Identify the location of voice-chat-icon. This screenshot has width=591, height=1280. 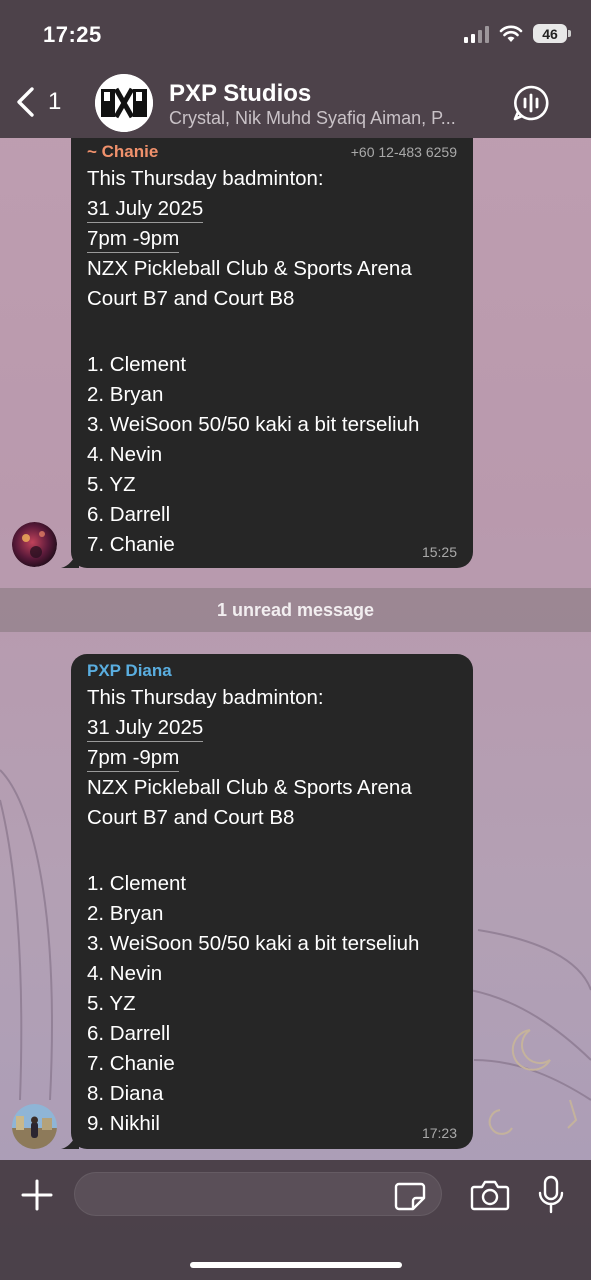
(531, 103).